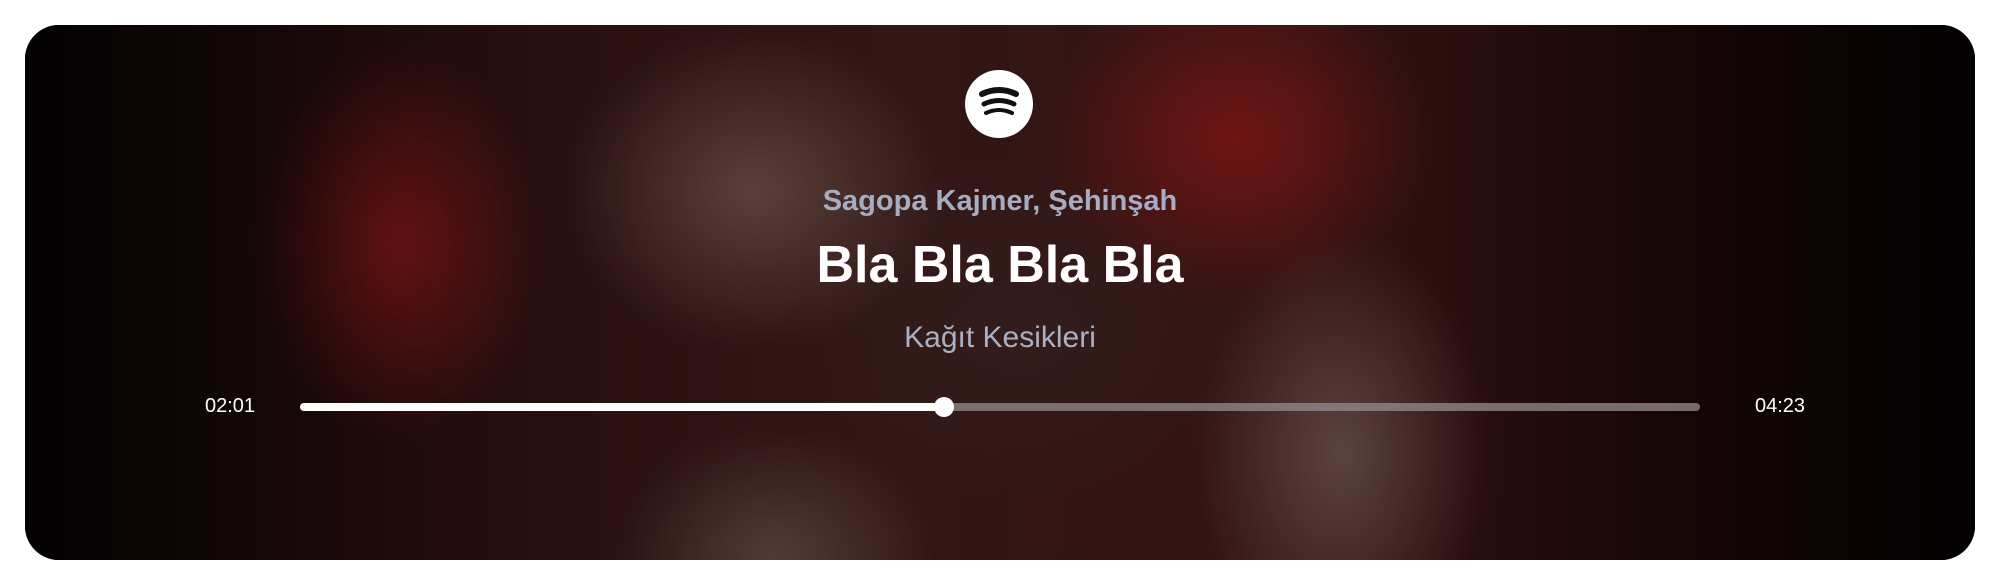 The height and width of the screenshot is (585, 2000). I want to click on album-name: Kağıt Kesikleri, so click(1000, 337).